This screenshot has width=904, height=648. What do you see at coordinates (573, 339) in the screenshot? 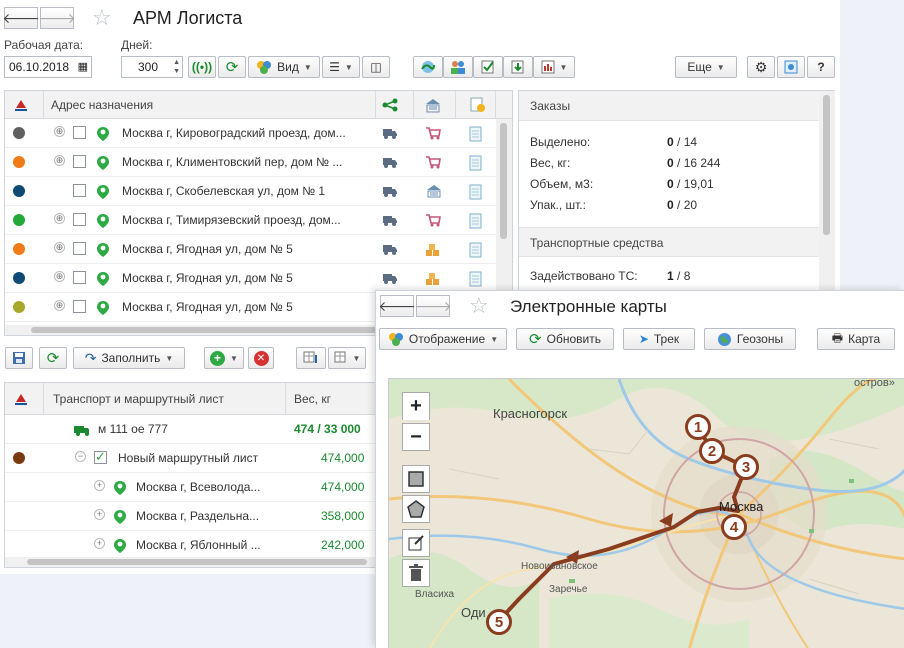
I see `map-refresh-label: Обновить` at bounding box center [573, 339].